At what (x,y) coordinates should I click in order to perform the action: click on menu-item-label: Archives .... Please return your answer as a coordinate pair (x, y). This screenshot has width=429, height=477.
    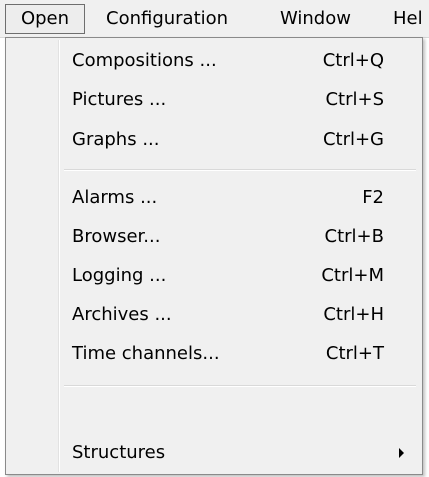
    Looking at the image, I should click on (122, 314).